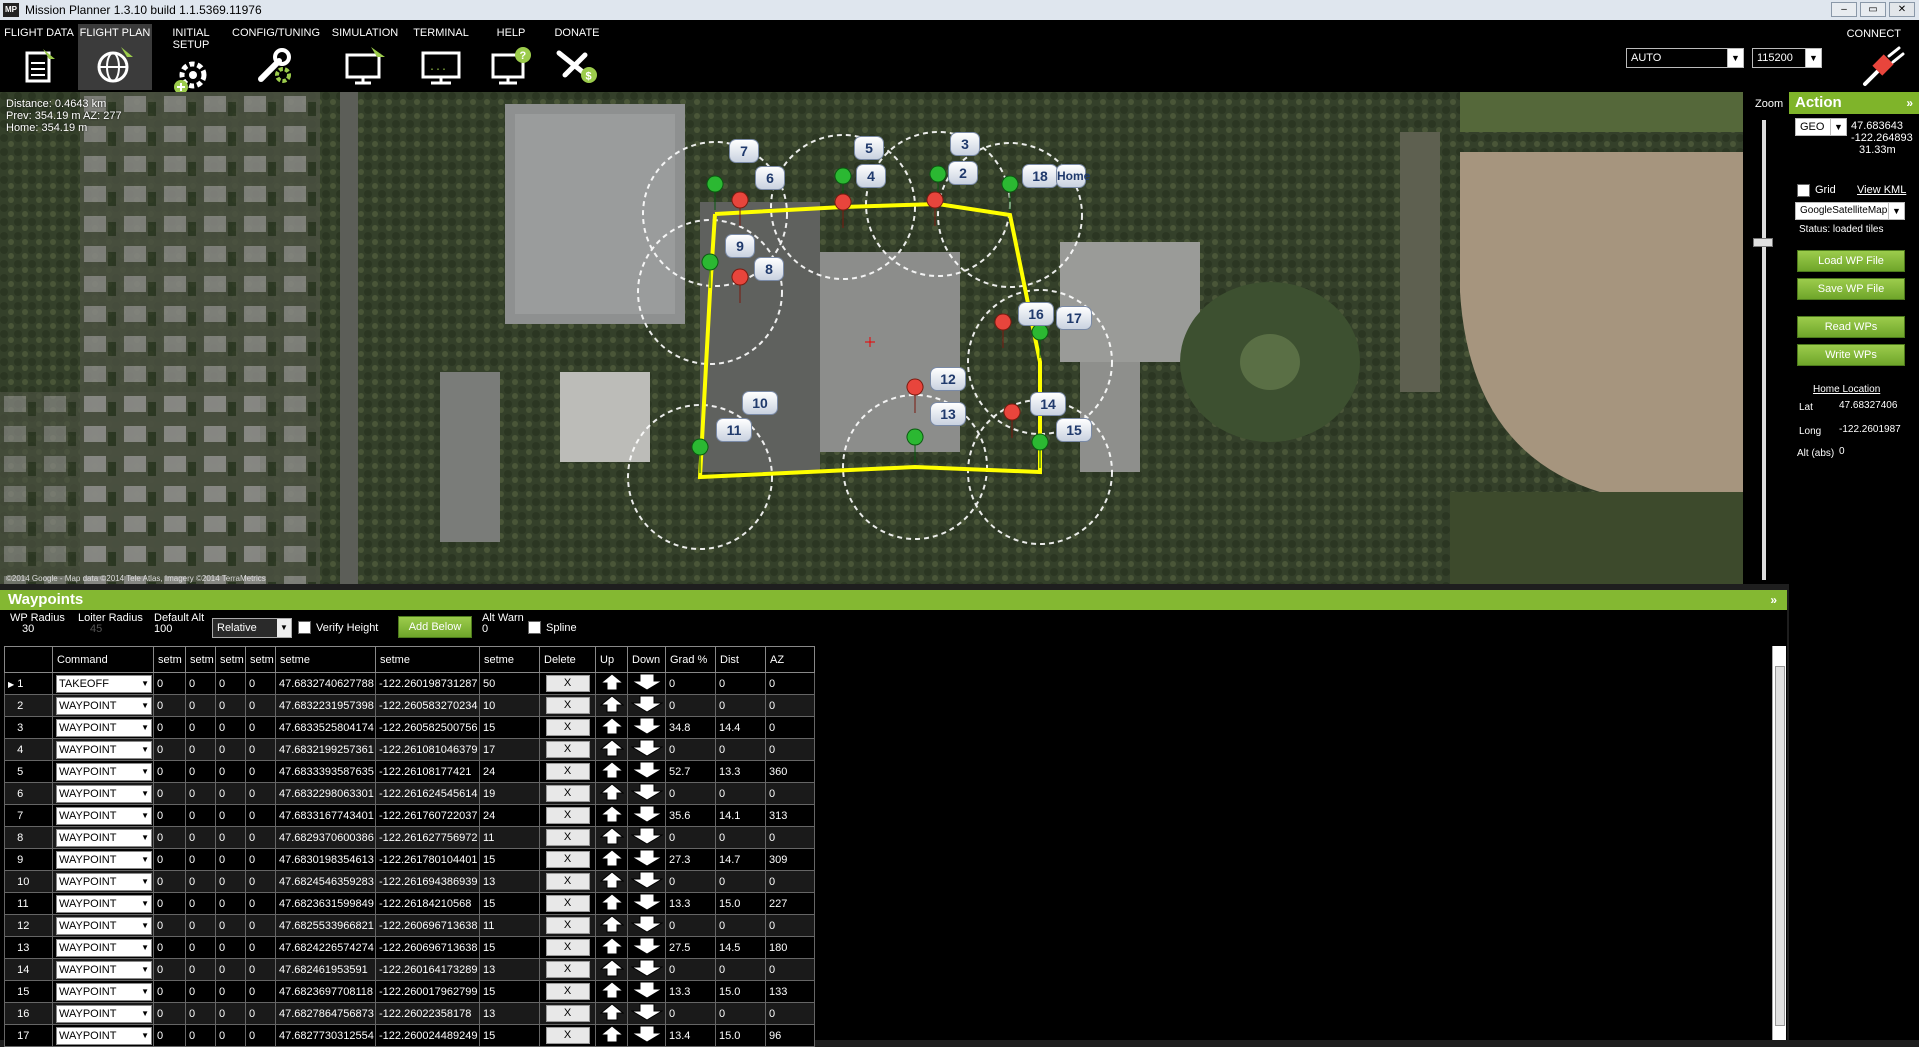 This screenshot has height=1047, width=1919. What do you see at coordinates (1902, 9) in the screenshot?
I see `close-button: ✕` at bounding box center [1902, 9].